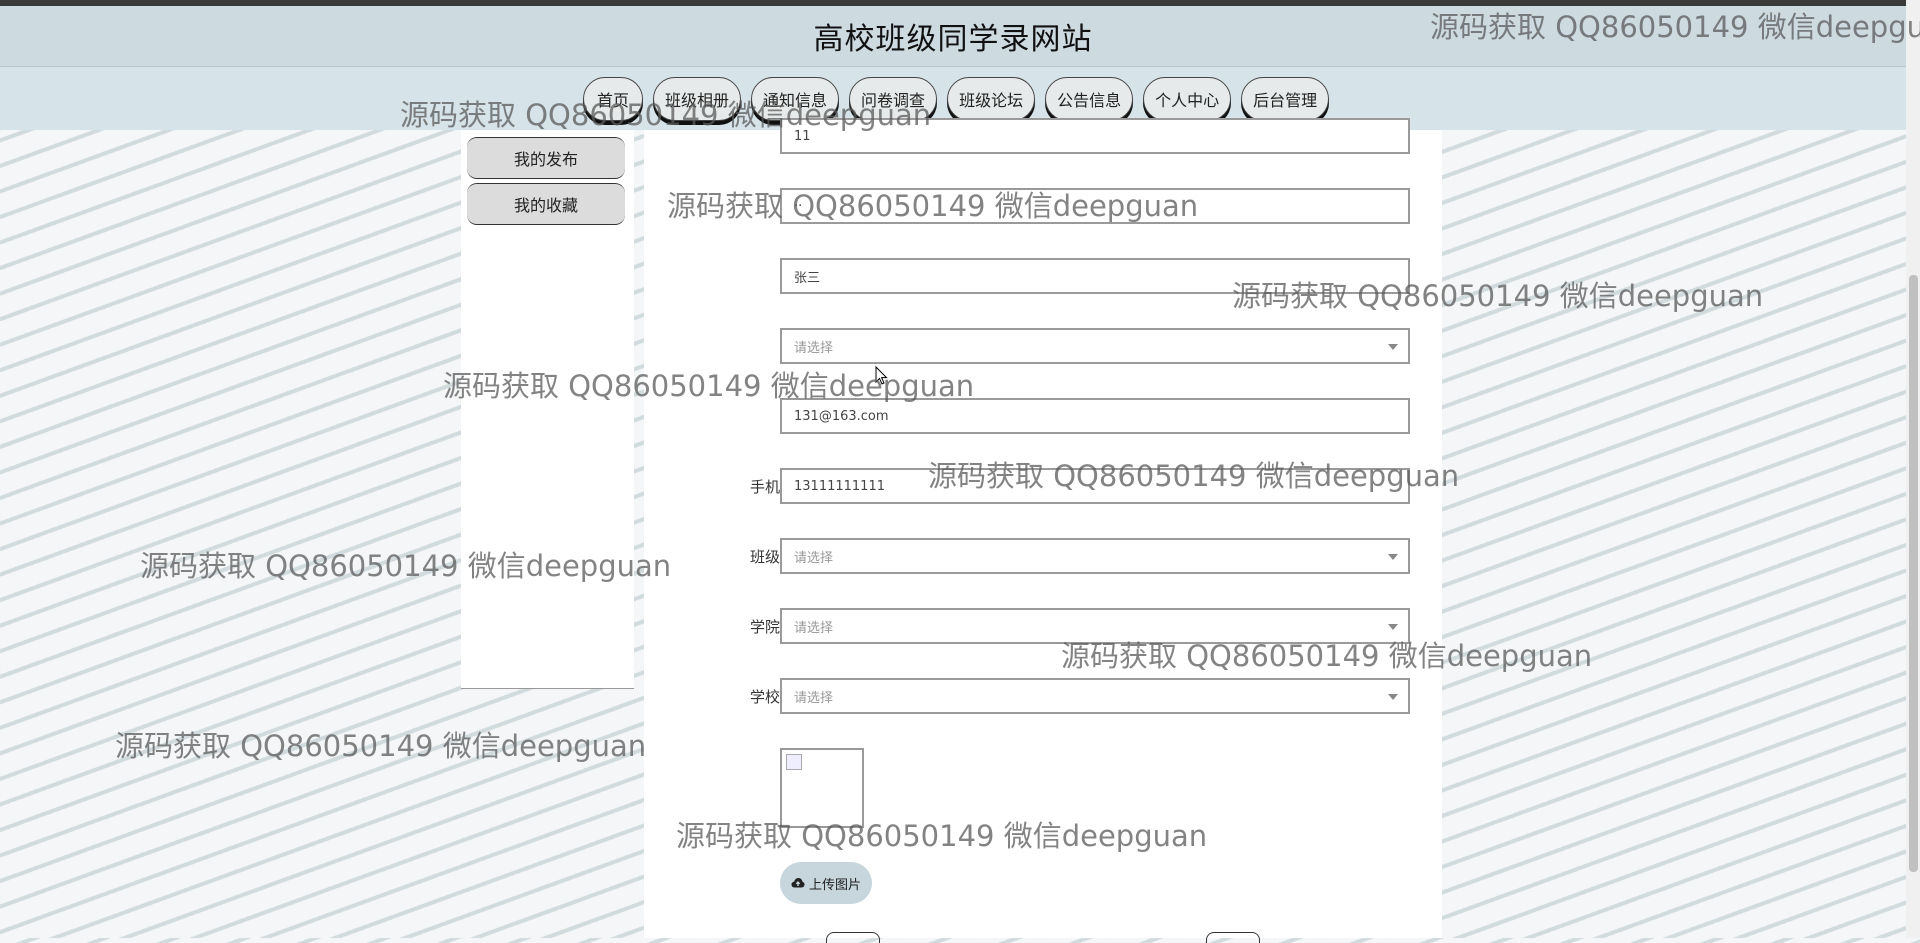  Describe the element at coordinates (1095, 136) in the screenshot. I see `account-input: 11` at that location.